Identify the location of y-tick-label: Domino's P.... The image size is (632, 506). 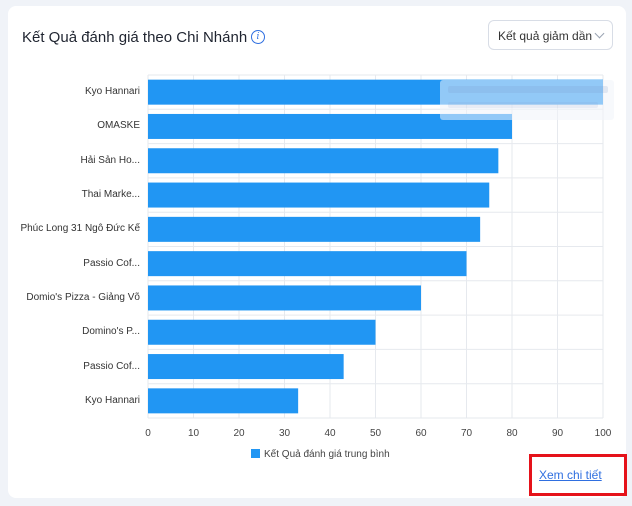
(111, 332).